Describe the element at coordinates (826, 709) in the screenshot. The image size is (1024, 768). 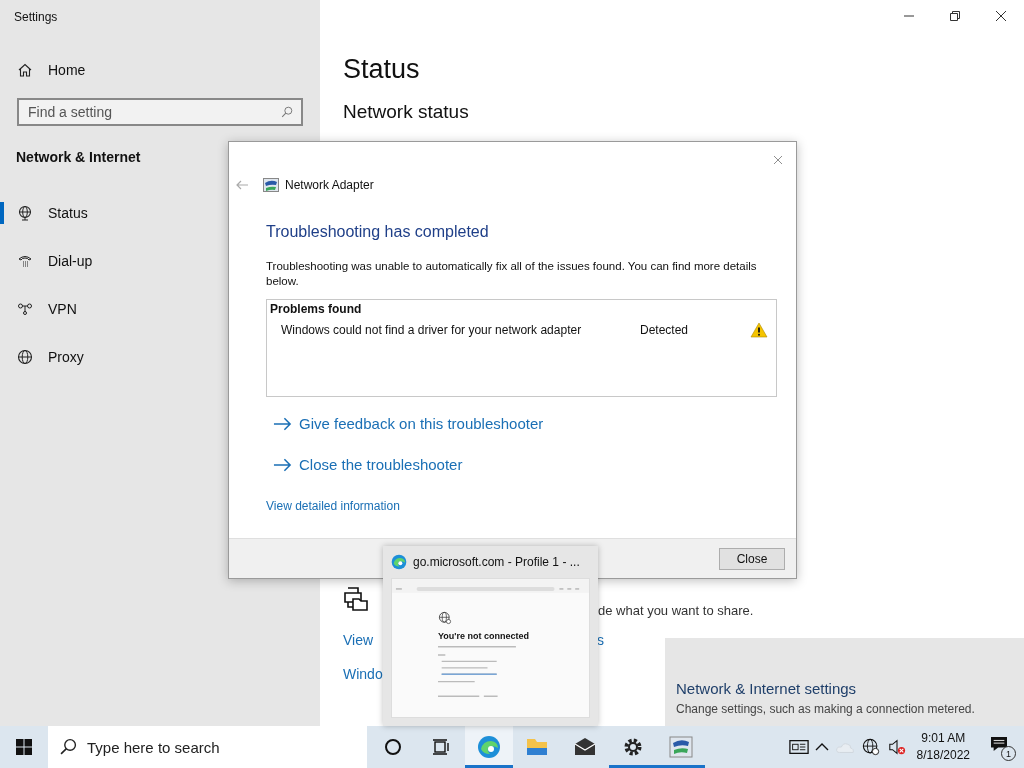
I see `related-description: Change settings, such as making a connection metered.` at that location.